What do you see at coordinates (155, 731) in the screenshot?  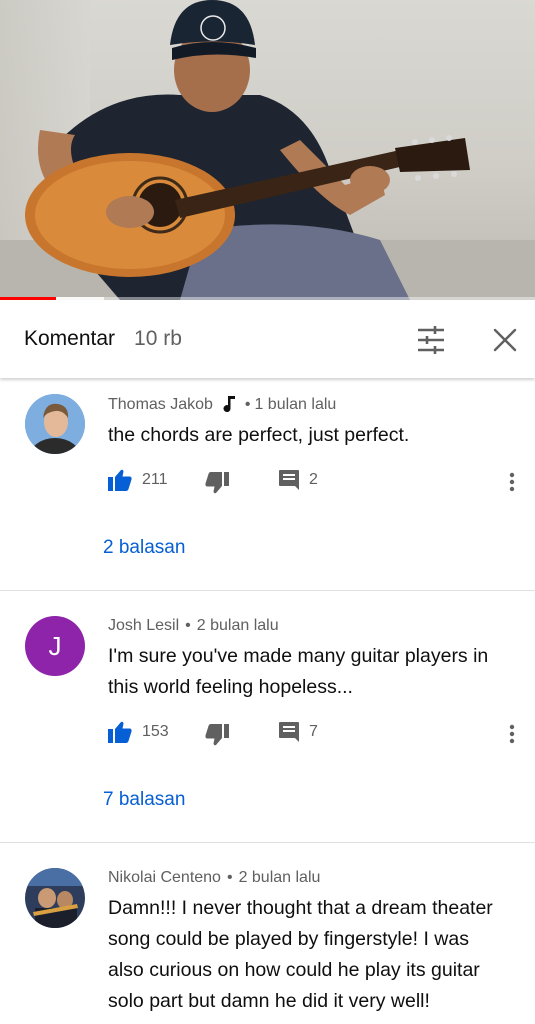 I see `like-count: 153` at bounding box center [155, 731].